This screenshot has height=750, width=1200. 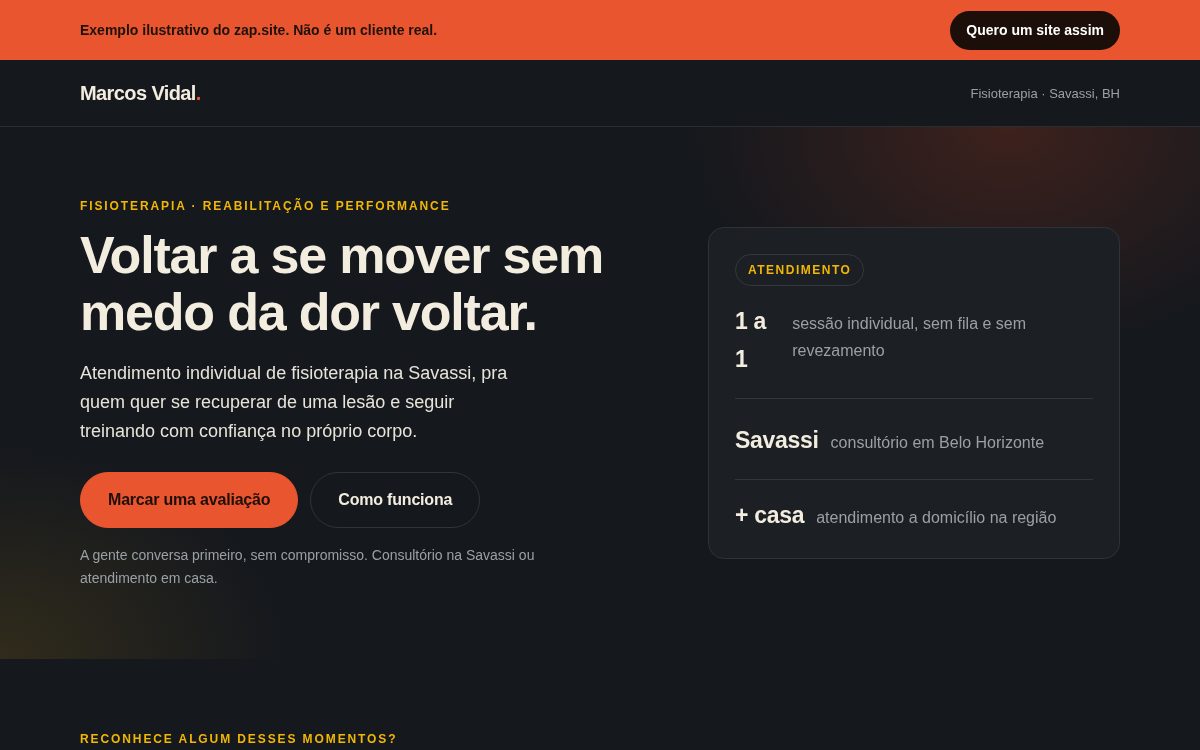 What do you see at coordinates (342, 283) in the screenshot?
I see `hero-heading: Voltar a se mover sem medo da dor voltar.` at bounding box center [342, 283].